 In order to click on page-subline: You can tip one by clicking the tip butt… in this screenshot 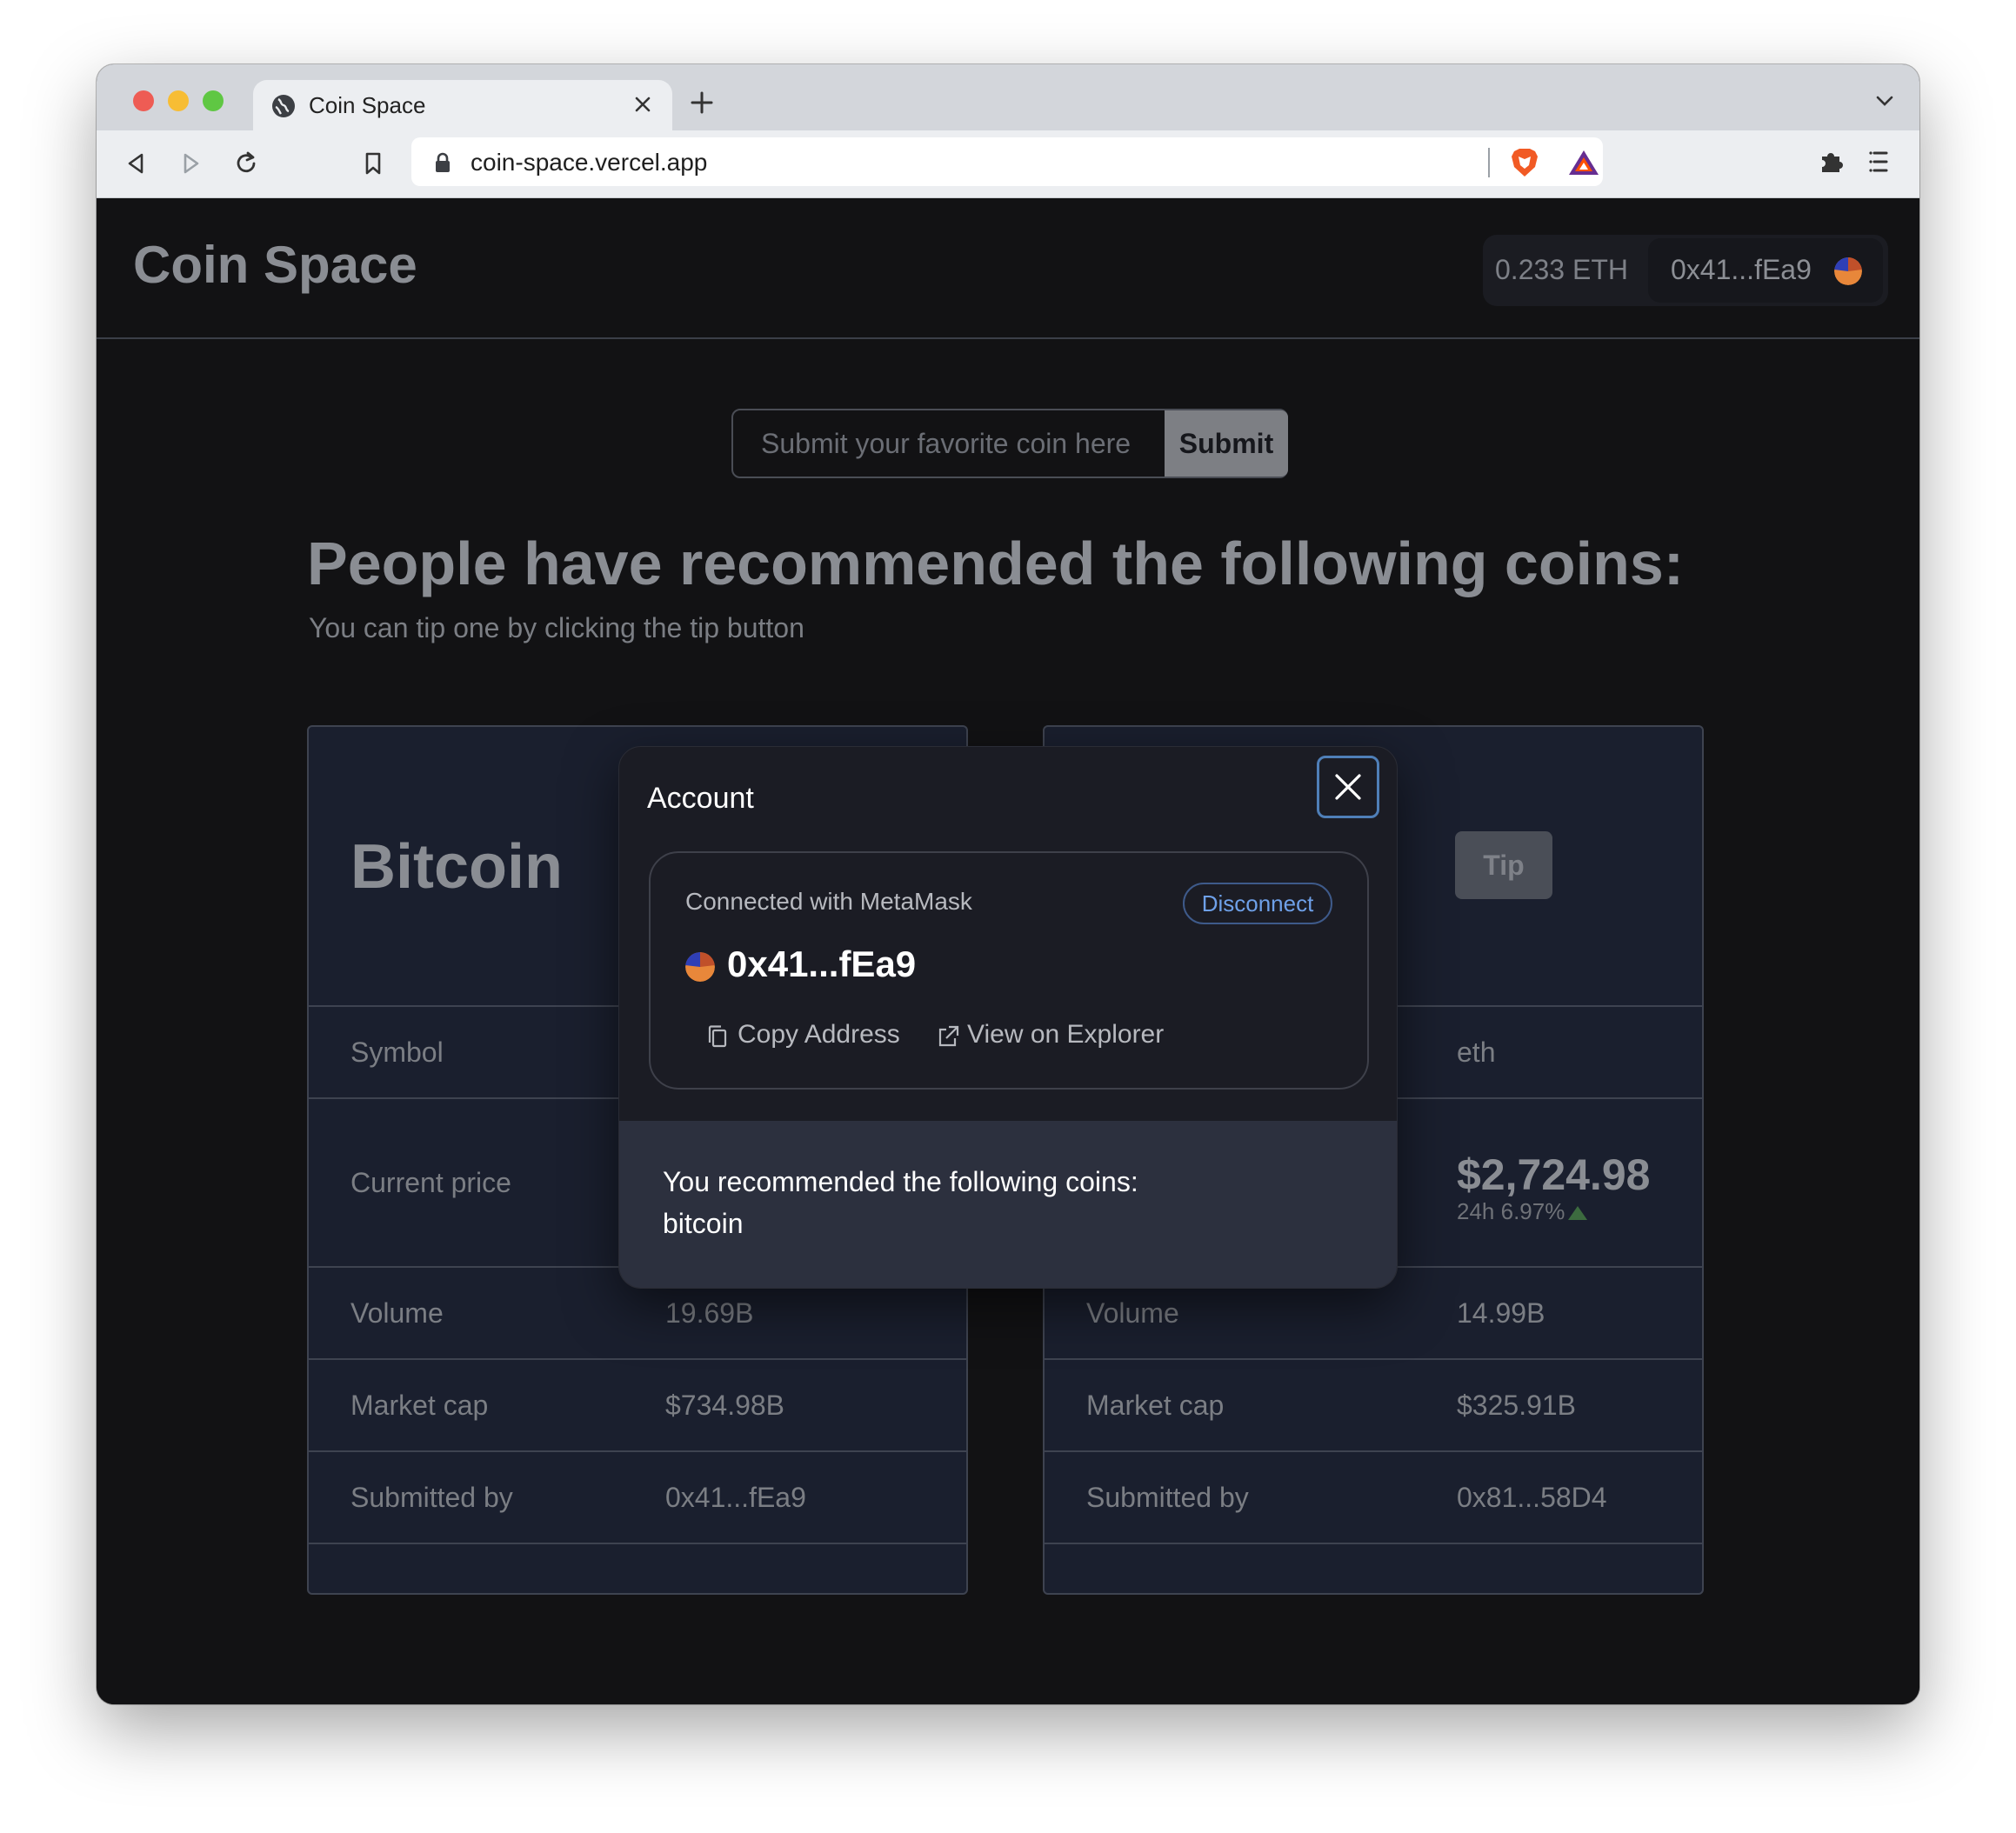, I will do `click(556, 627)`.